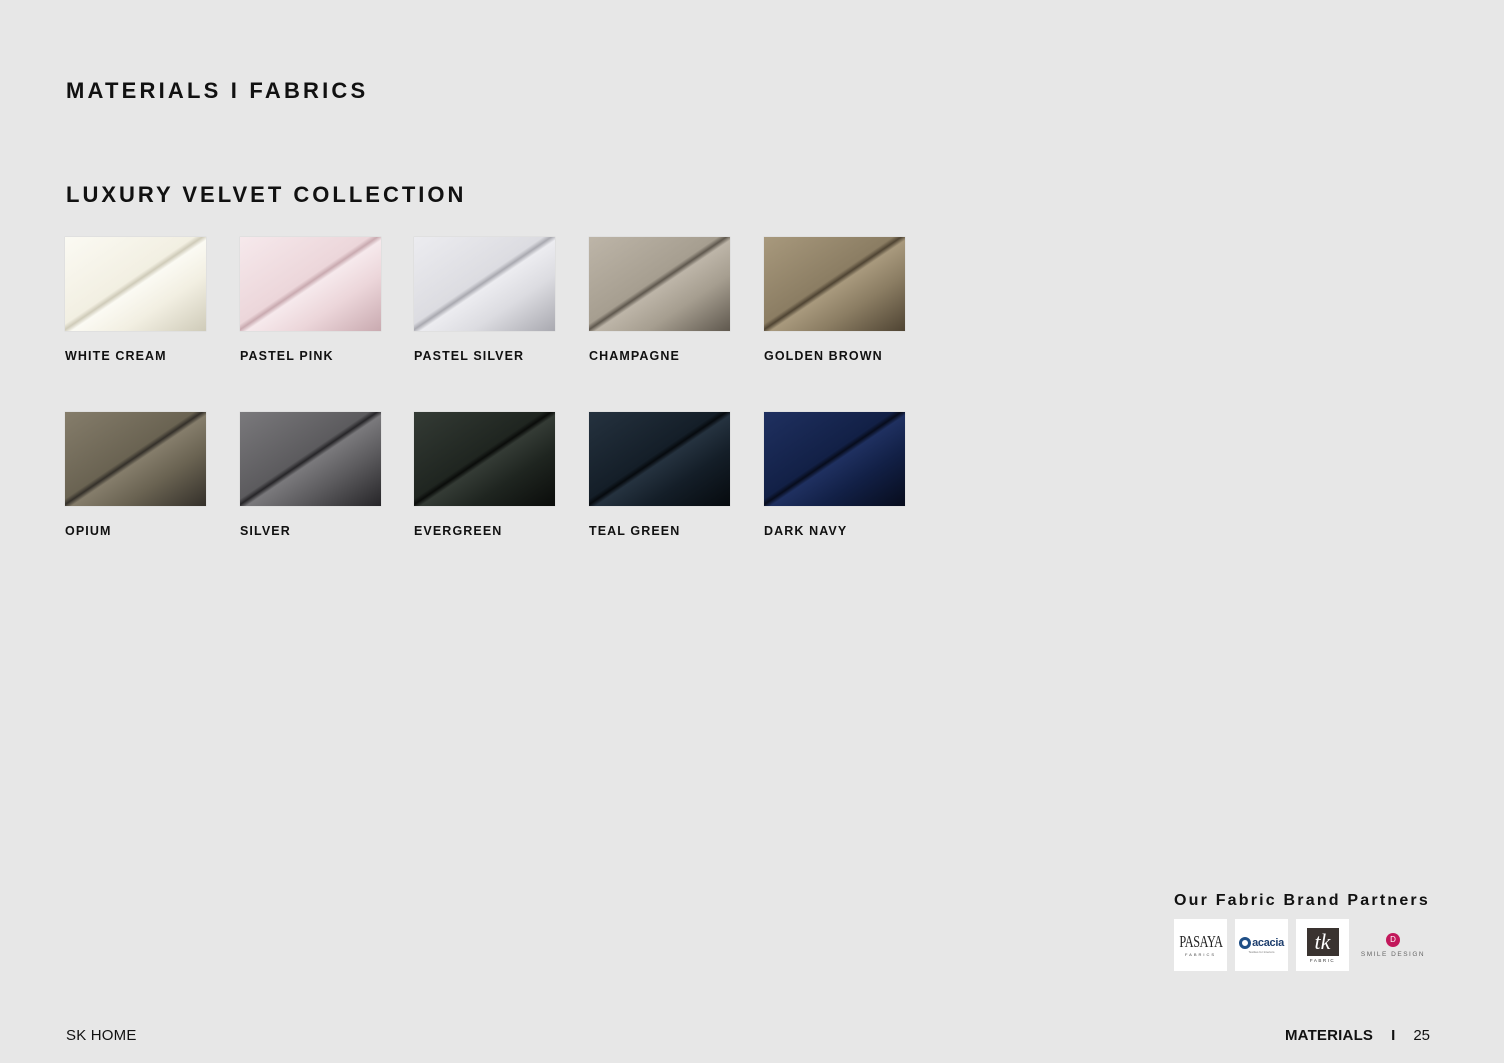 The width and height of the screenshot is (1504, 1063). Describe the element at coordinates (634, 356) in the screenshot. I see `swatch-label: CHAMPAGNE` at that location.